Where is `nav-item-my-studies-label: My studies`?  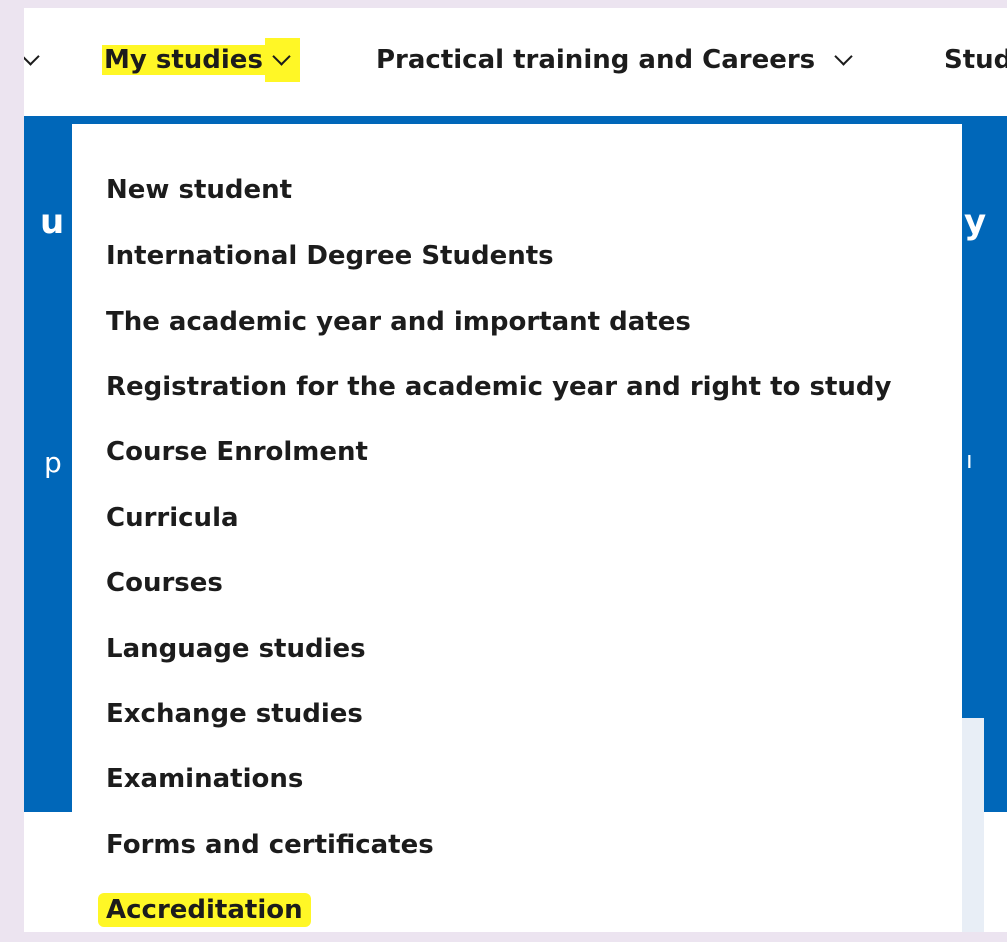
nav-item-my-studies-label: My studies is located at coordinates (183, 60).